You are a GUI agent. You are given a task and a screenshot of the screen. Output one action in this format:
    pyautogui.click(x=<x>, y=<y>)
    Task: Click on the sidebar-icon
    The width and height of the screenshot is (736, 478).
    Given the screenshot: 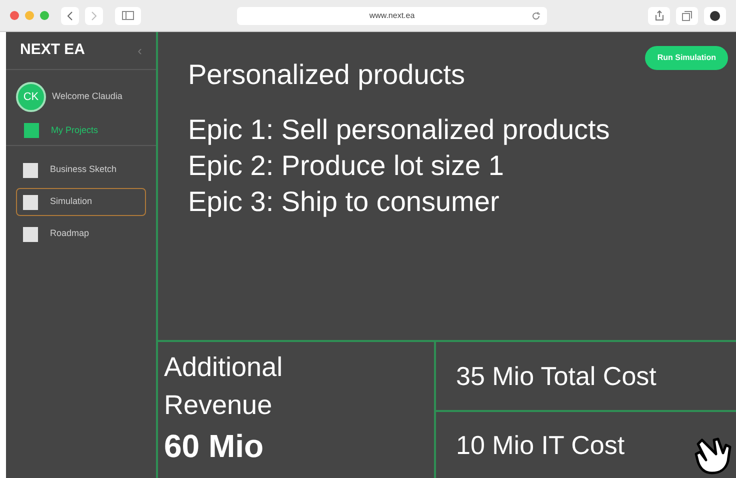 What is the action you would take?
    pyautogui.click(x=128, y=15)
    